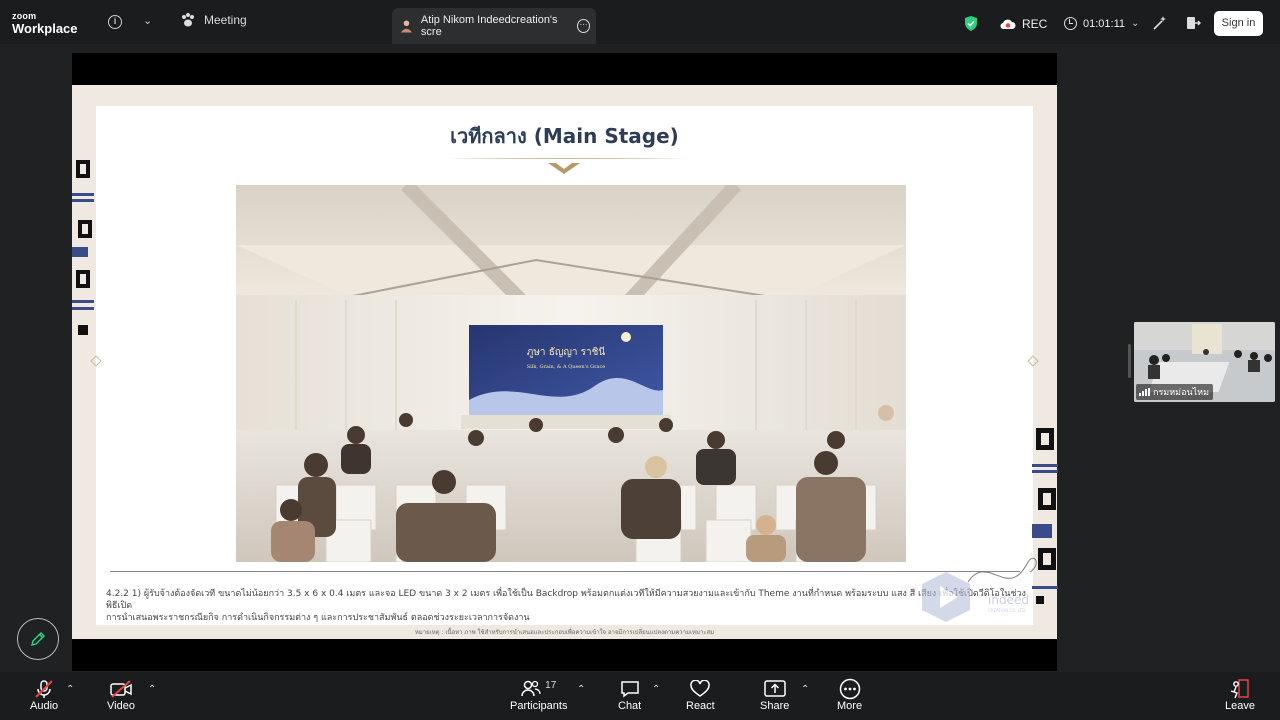 The image size is (1280, 720). What do you see at coordinates (850, 689) in the screenshot?
I see `more-dots-icon` at bounding box center [850, 689].